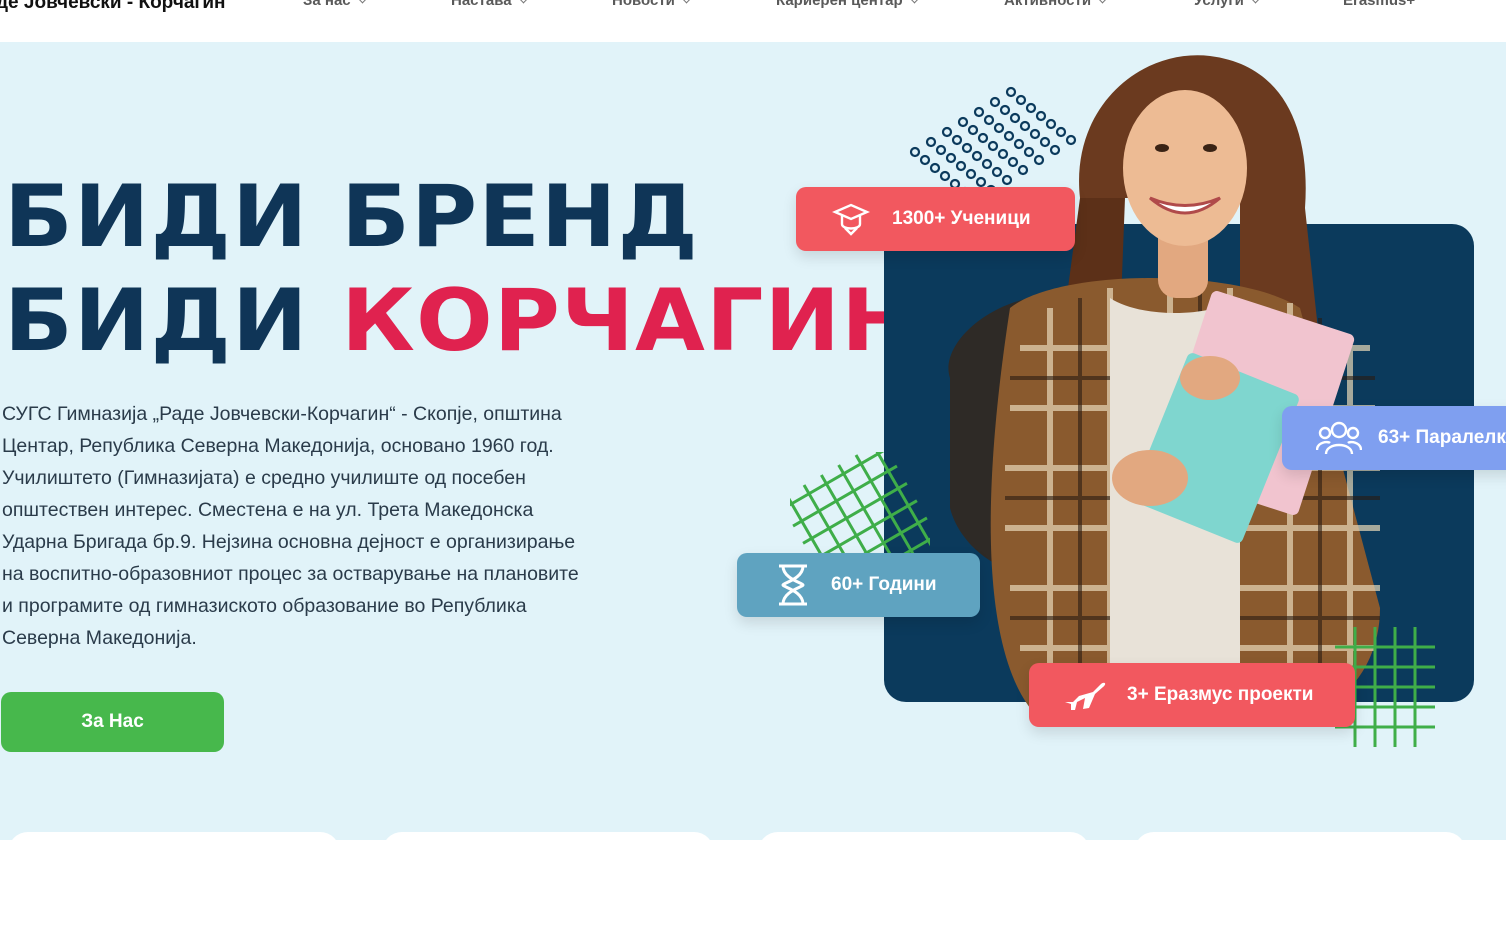  Describe the element at coordinates (643, 4) in the screenshot. I see `nav-label: Новости` at that location.